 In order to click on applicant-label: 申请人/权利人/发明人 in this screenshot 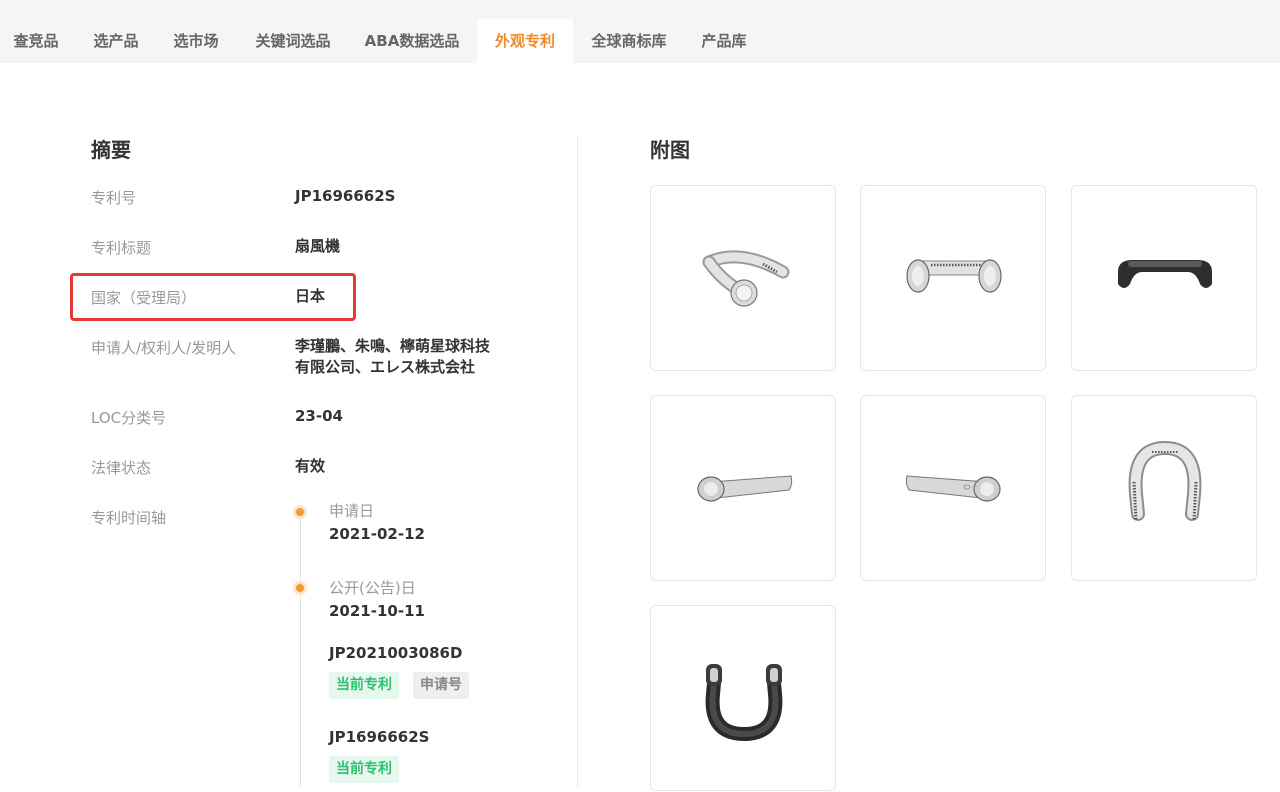, I will do `click(164, 348)`.